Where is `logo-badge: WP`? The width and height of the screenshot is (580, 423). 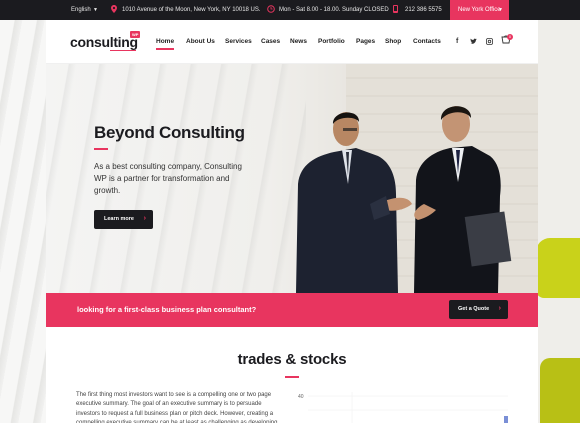
logo-badge: WP is located at coordinates (135, 34).